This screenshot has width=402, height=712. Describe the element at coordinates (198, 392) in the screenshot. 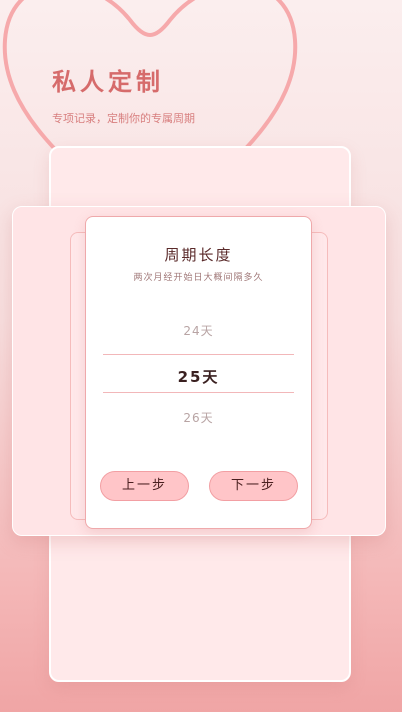

I see `picker-divider-bottom` at that location.